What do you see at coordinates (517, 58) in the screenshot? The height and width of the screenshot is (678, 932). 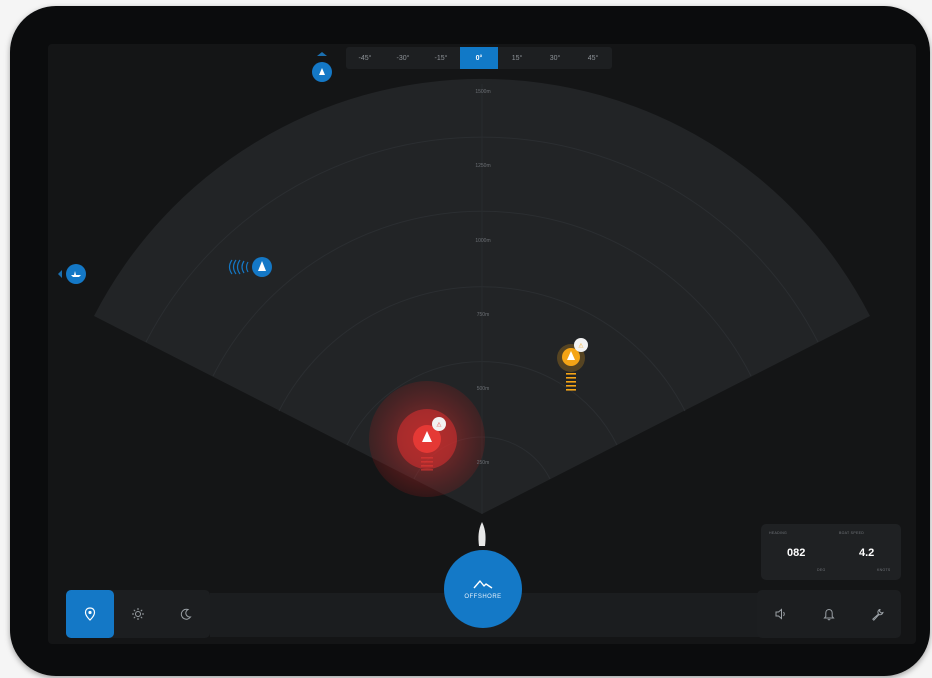 I see `angle-tab-15: 15°` at bounding box center [517, 58].